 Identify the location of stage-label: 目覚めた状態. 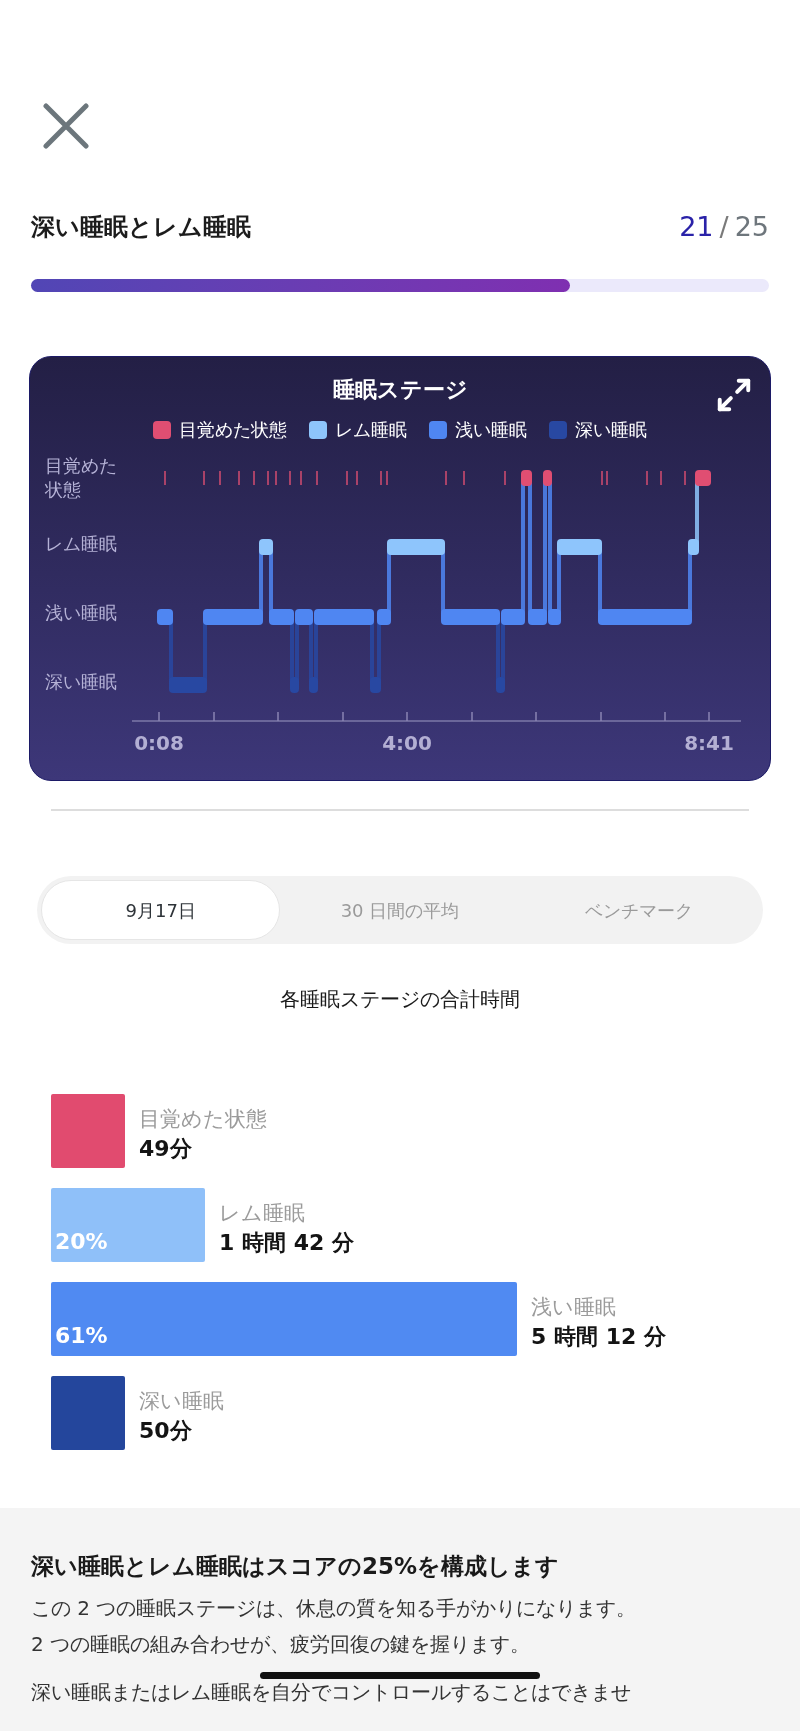
(203, 1119).